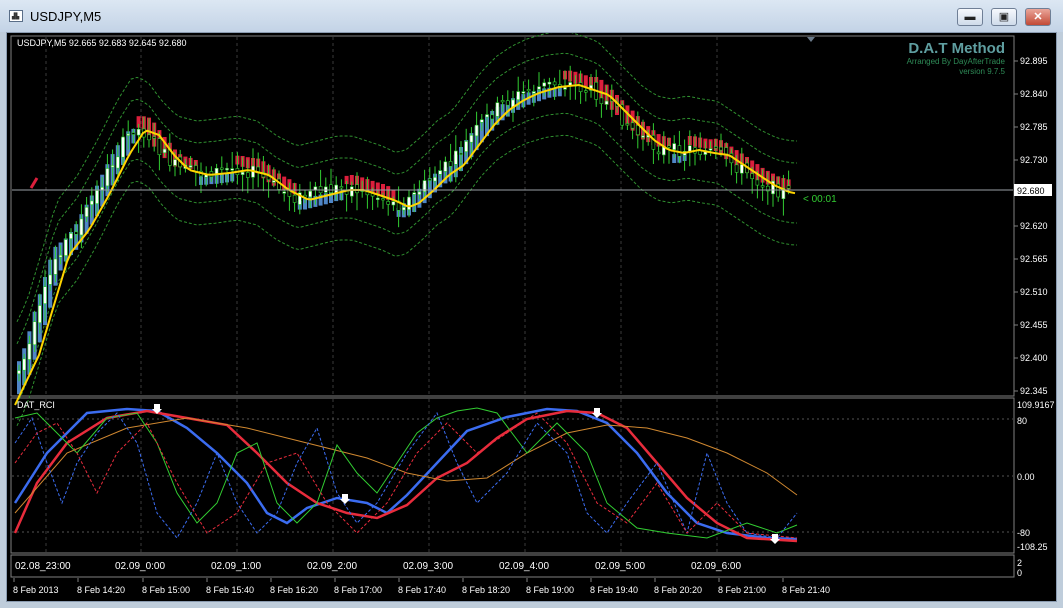 This screenshot has width=1063, height=608. Describe the element at coordinates (16, 16) in the screenshot. I see `chart-window-icon: ▟▙` at that location.